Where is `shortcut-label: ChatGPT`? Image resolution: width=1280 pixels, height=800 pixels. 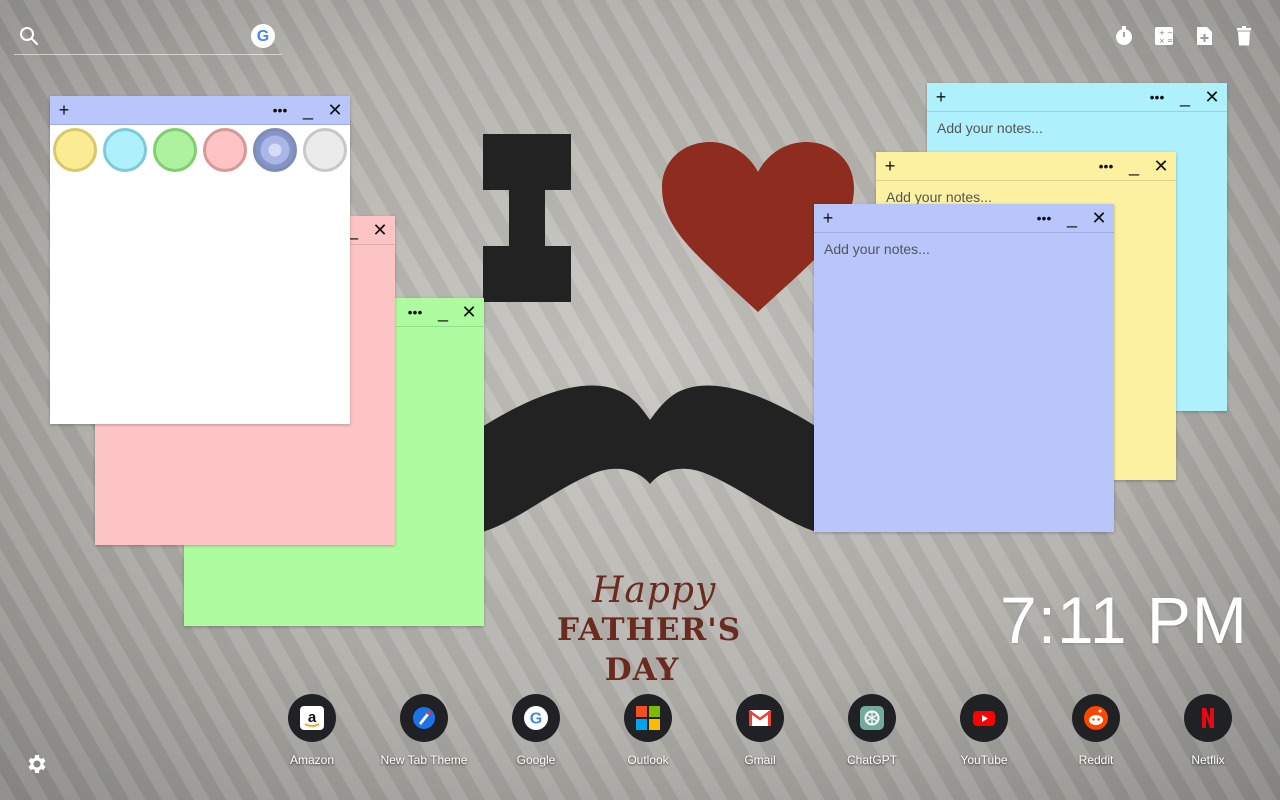
shortcut-label: ChatGPT is located at coordinates (871, 760).